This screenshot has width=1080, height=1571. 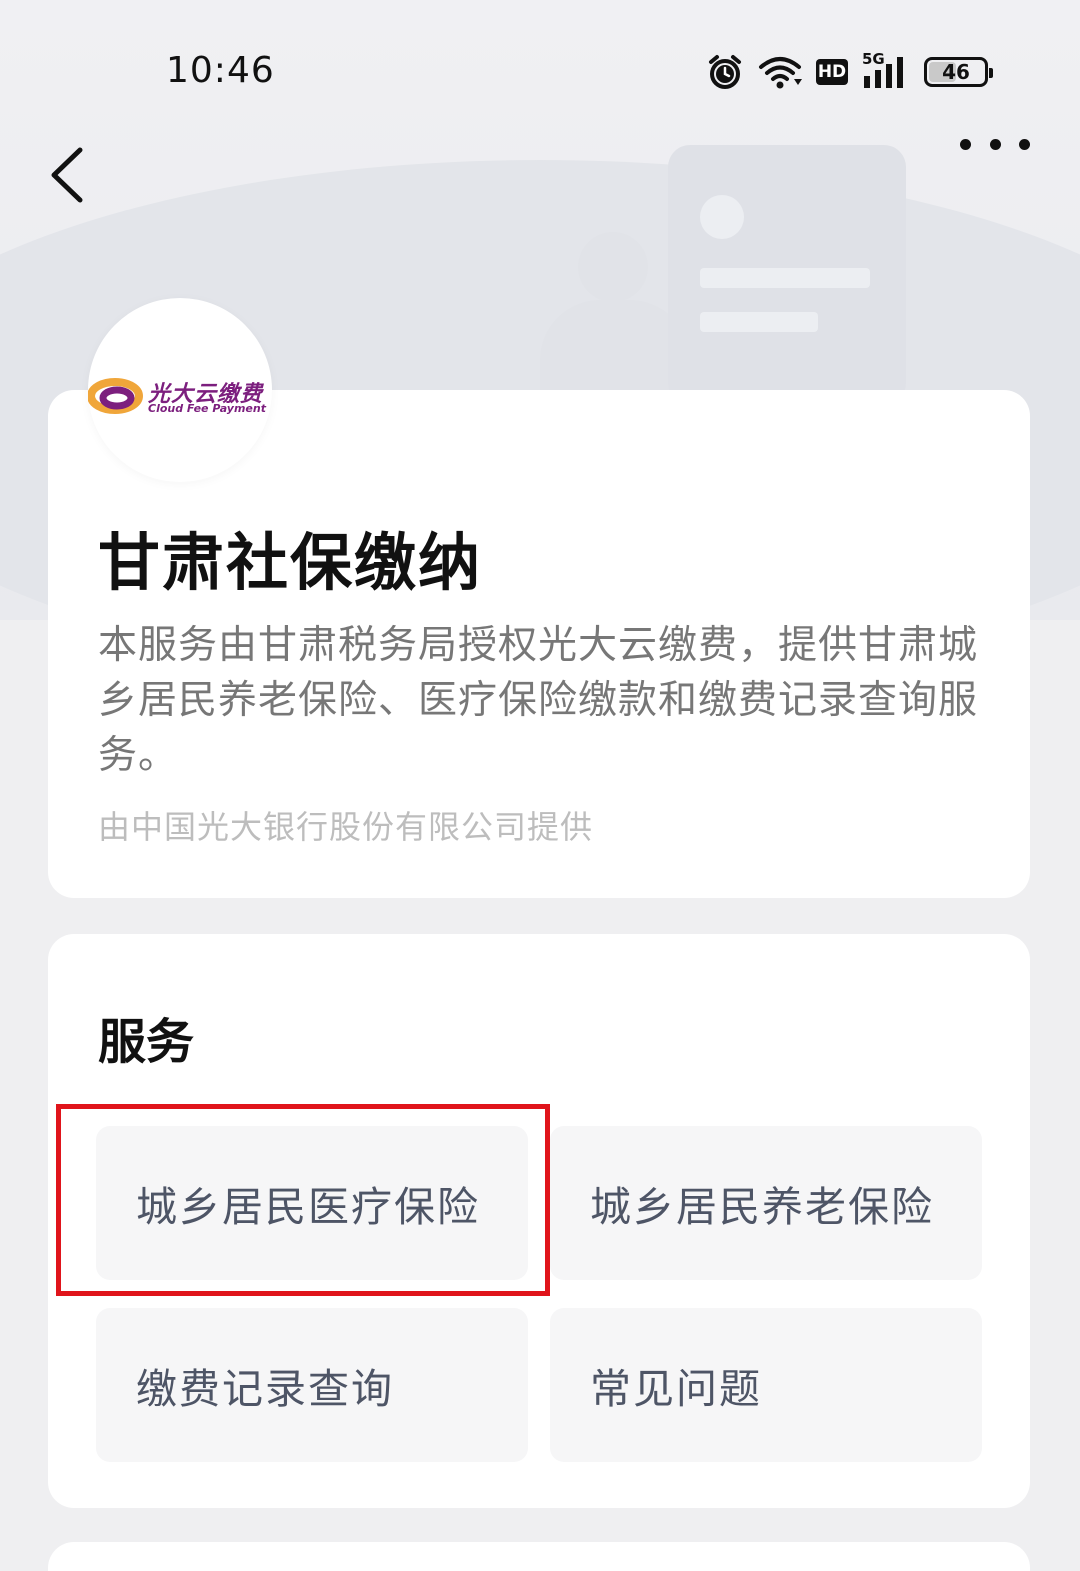 I want to click on service-label: 城乡居民医疗保险, so click(x=308, y=1207).